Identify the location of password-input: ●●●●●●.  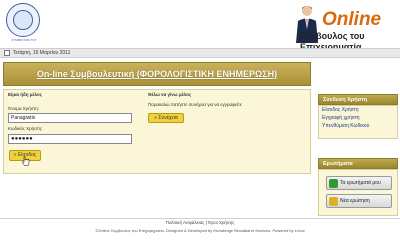
(70, 139).